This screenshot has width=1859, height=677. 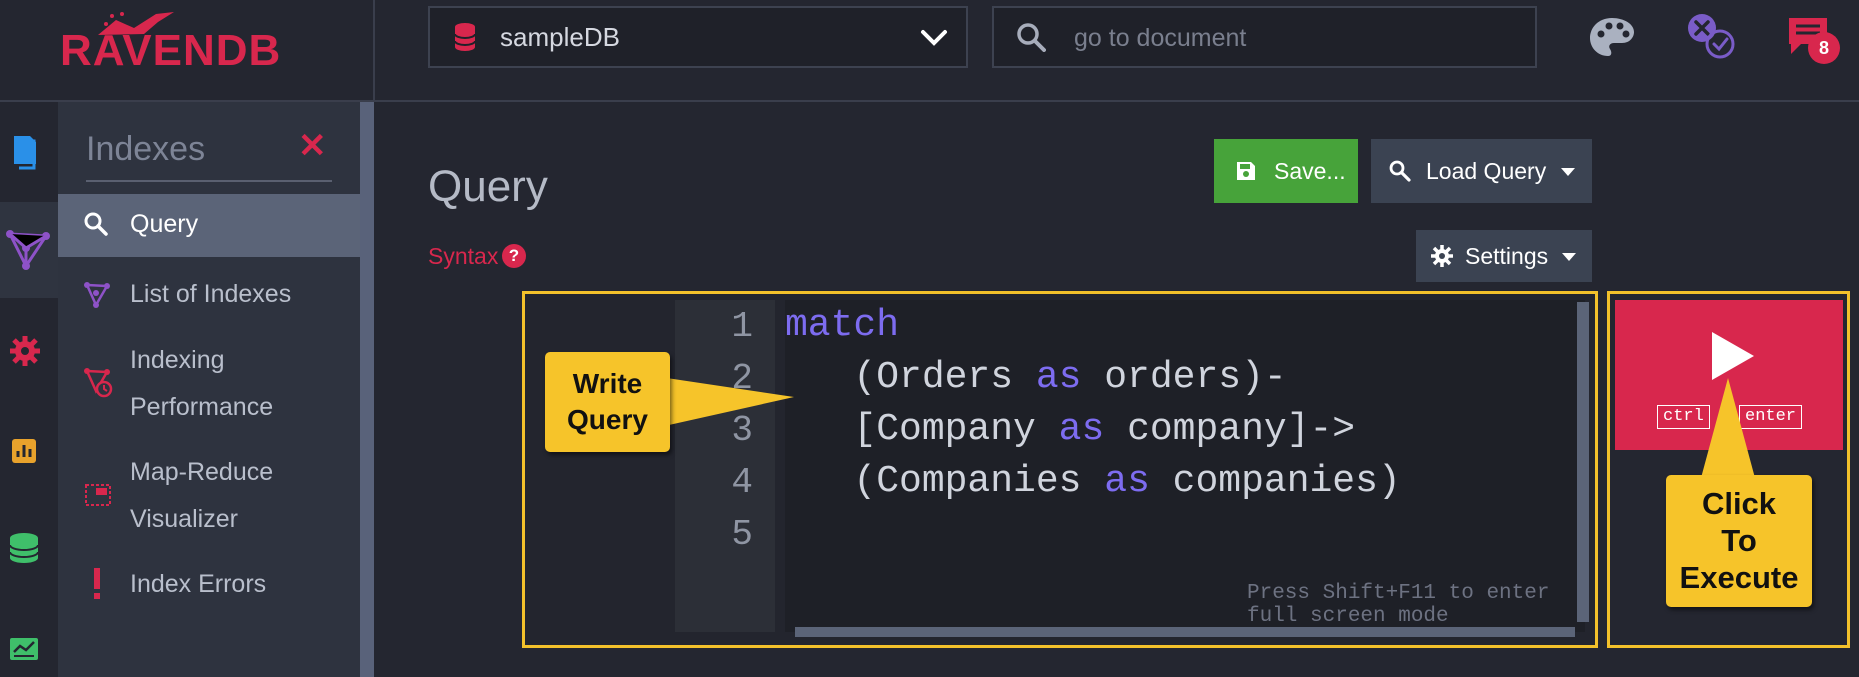 I want to click on close-icon: ✕, so click(x=312, y=146).